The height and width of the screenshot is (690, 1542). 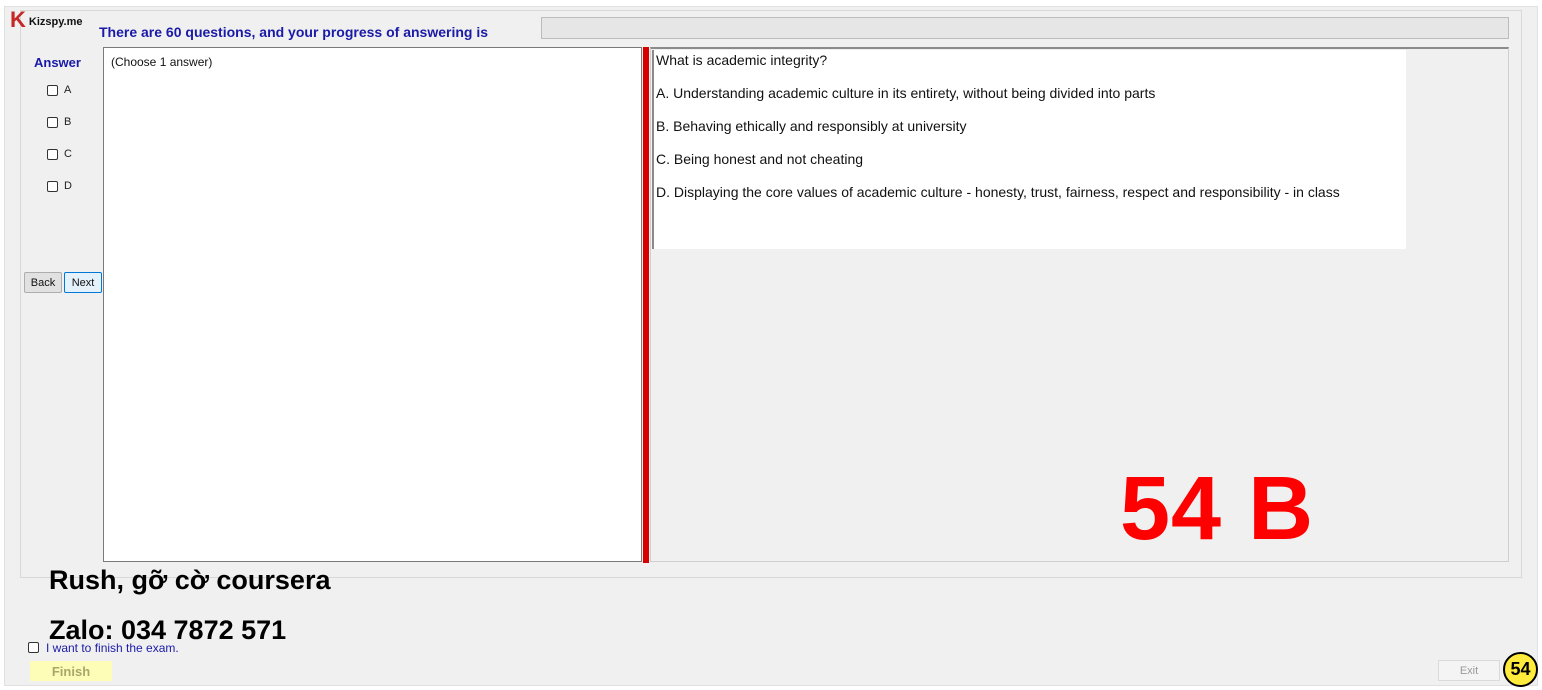 I want to click on option-c: C, so click(x=59, y=154).